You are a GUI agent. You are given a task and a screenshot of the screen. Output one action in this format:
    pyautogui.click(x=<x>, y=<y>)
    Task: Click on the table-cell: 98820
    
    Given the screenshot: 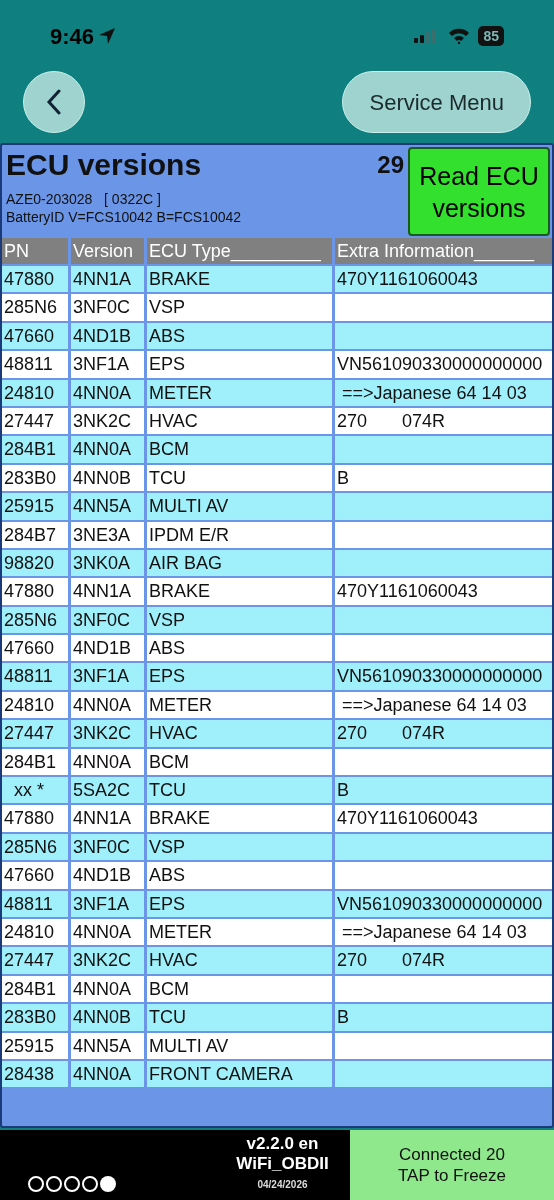 What is the action you would take?
    pyautogui.click(x=35, y=563)
    